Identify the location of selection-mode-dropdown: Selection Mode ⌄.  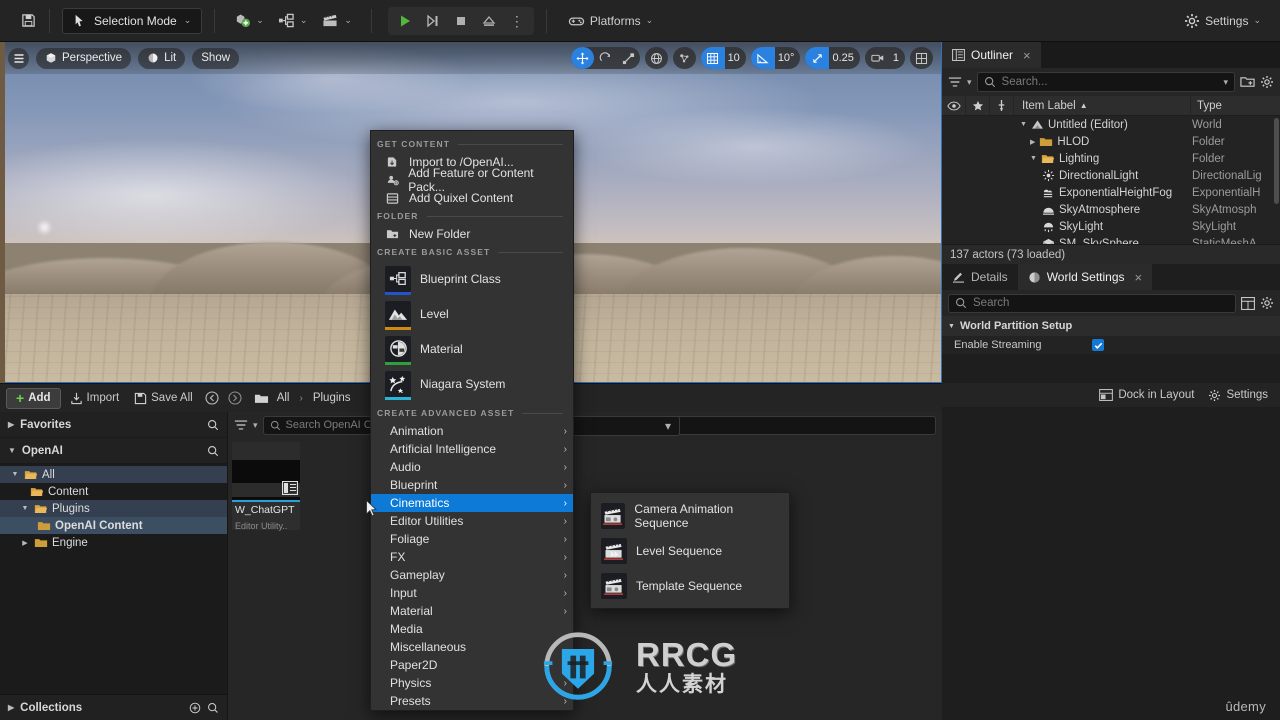
(132, 20).